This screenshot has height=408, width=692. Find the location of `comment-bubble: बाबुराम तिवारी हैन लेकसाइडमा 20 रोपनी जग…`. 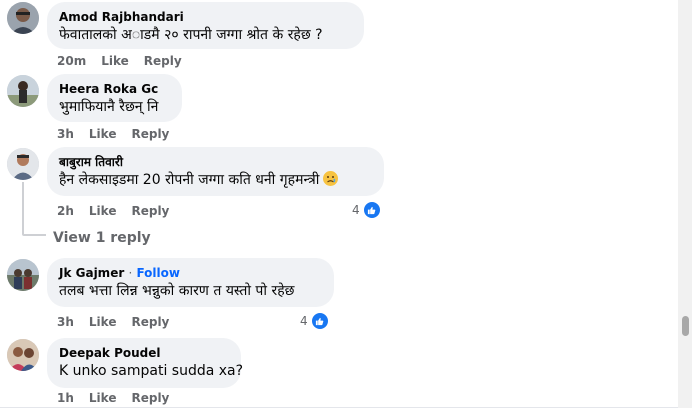

comment-bubble: बाबुराम तिवारी हैन लेकसाइडमा 20 रोपनी जग… is located at coordinates (215, 171).